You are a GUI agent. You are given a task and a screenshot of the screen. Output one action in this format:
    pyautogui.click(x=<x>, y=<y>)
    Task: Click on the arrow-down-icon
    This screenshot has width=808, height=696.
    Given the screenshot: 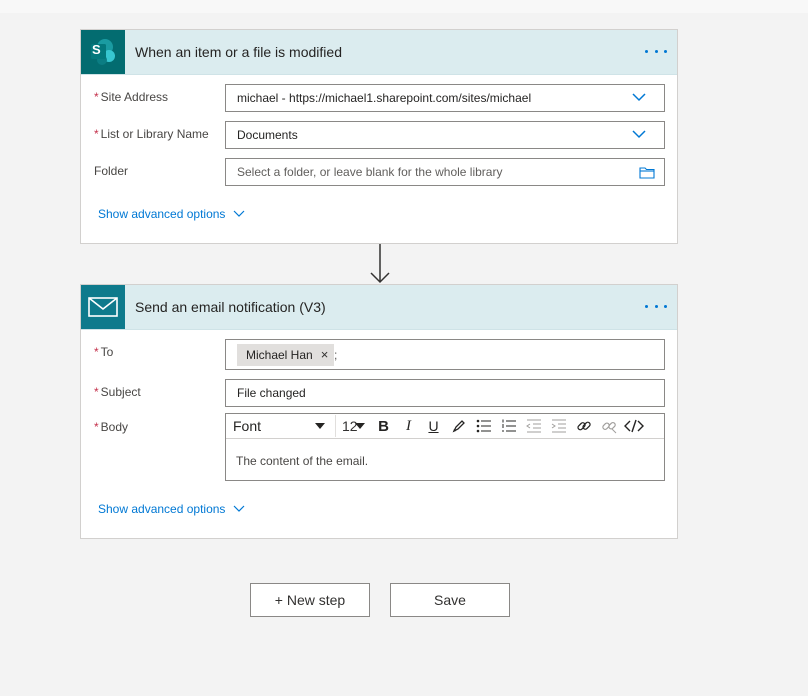 What is the action you would take?
    pyautogui.click(x=380, y=264)
    